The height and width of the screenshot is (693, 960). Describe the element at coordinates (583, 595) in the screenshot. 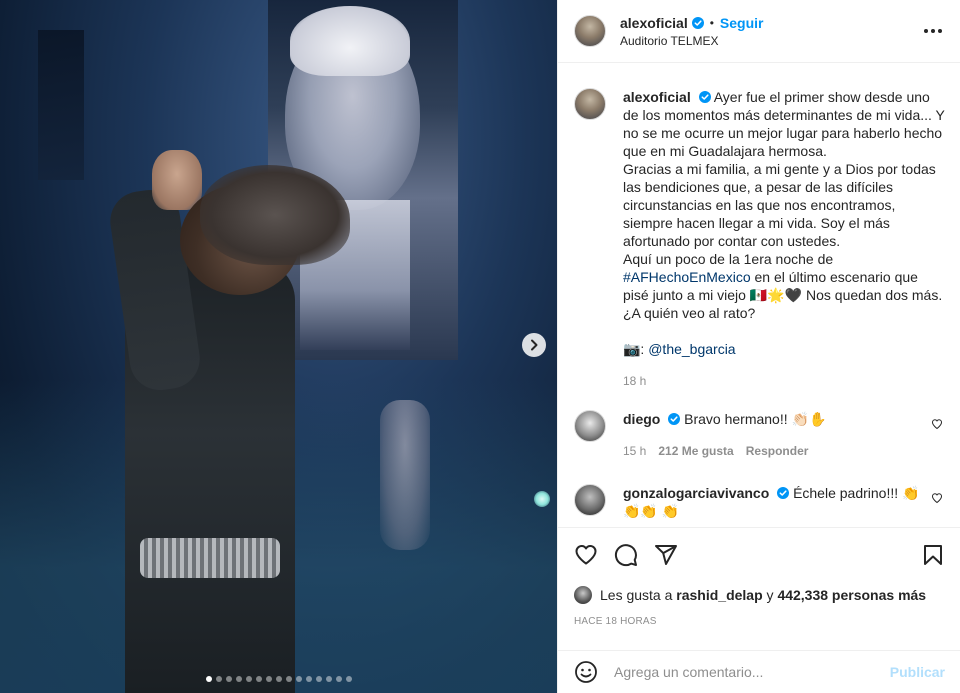

I see `liker-avatar` at that location.